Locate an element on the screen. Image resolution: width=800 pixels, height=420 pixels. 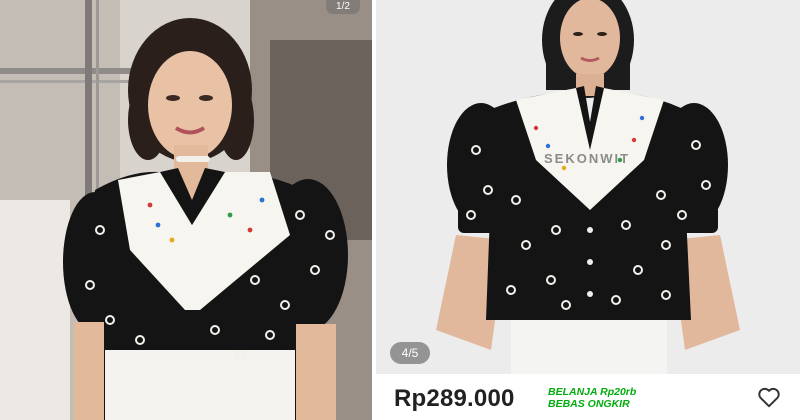
free-shipping-badge: BELANJA Rp20rb BEBAS ONGKIR is located at coordinates (592, 398).